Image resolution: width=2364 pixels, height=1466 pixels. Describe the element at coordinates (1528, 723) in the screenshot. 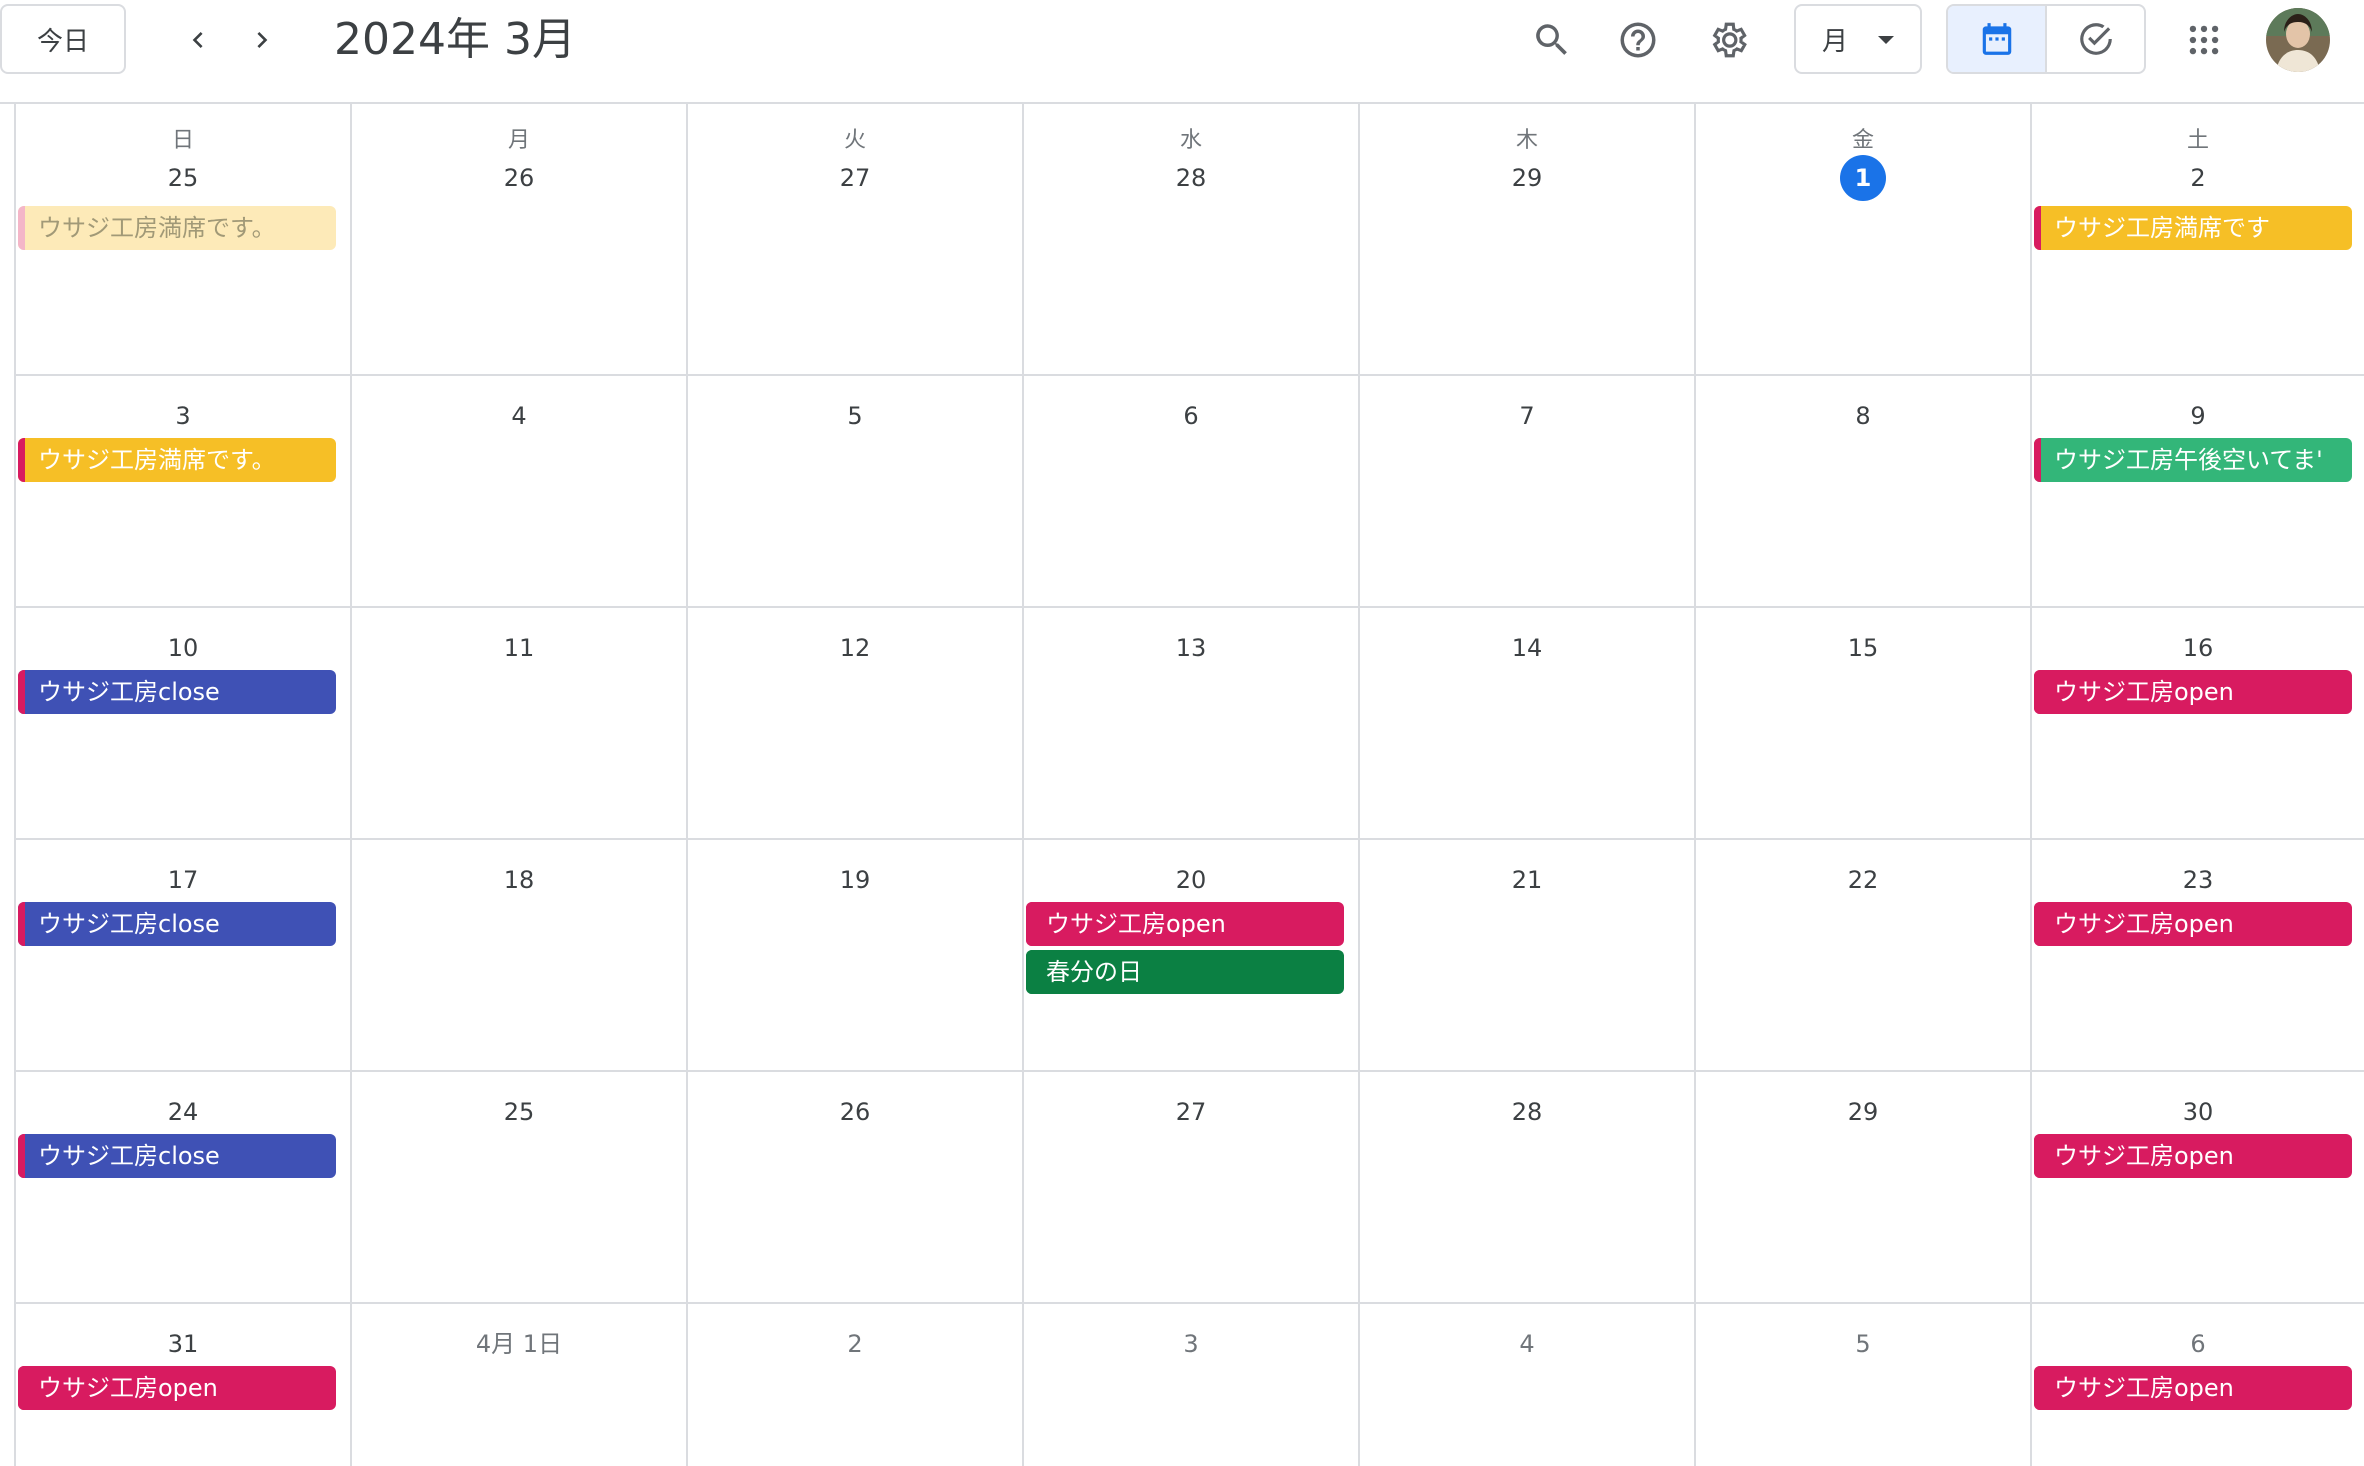

I see `day-cell: 14` at that location.